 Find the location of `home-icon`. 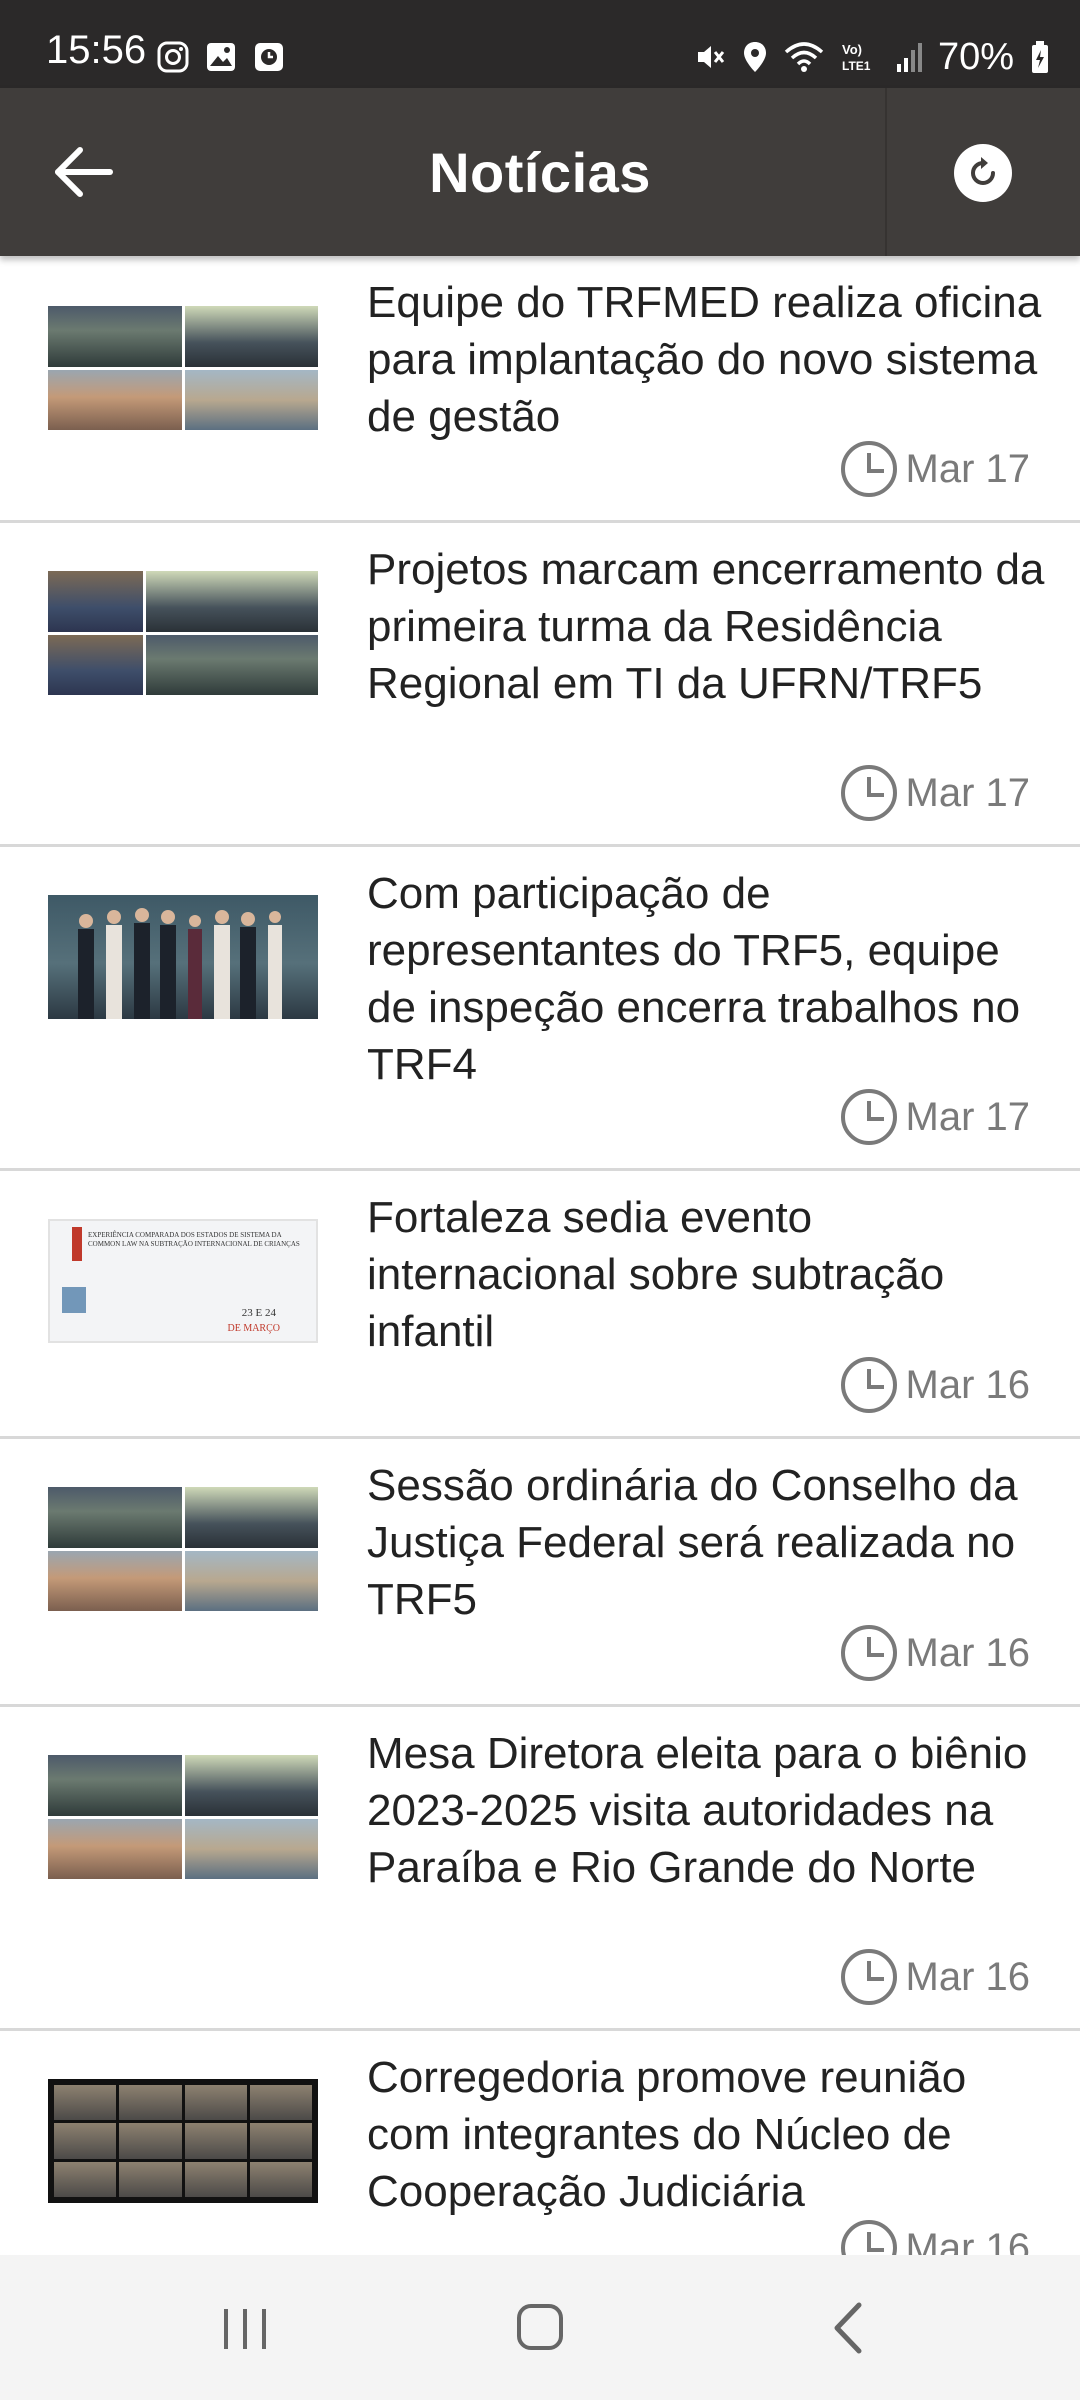

home-icon is located at coordinates (540, 2328).